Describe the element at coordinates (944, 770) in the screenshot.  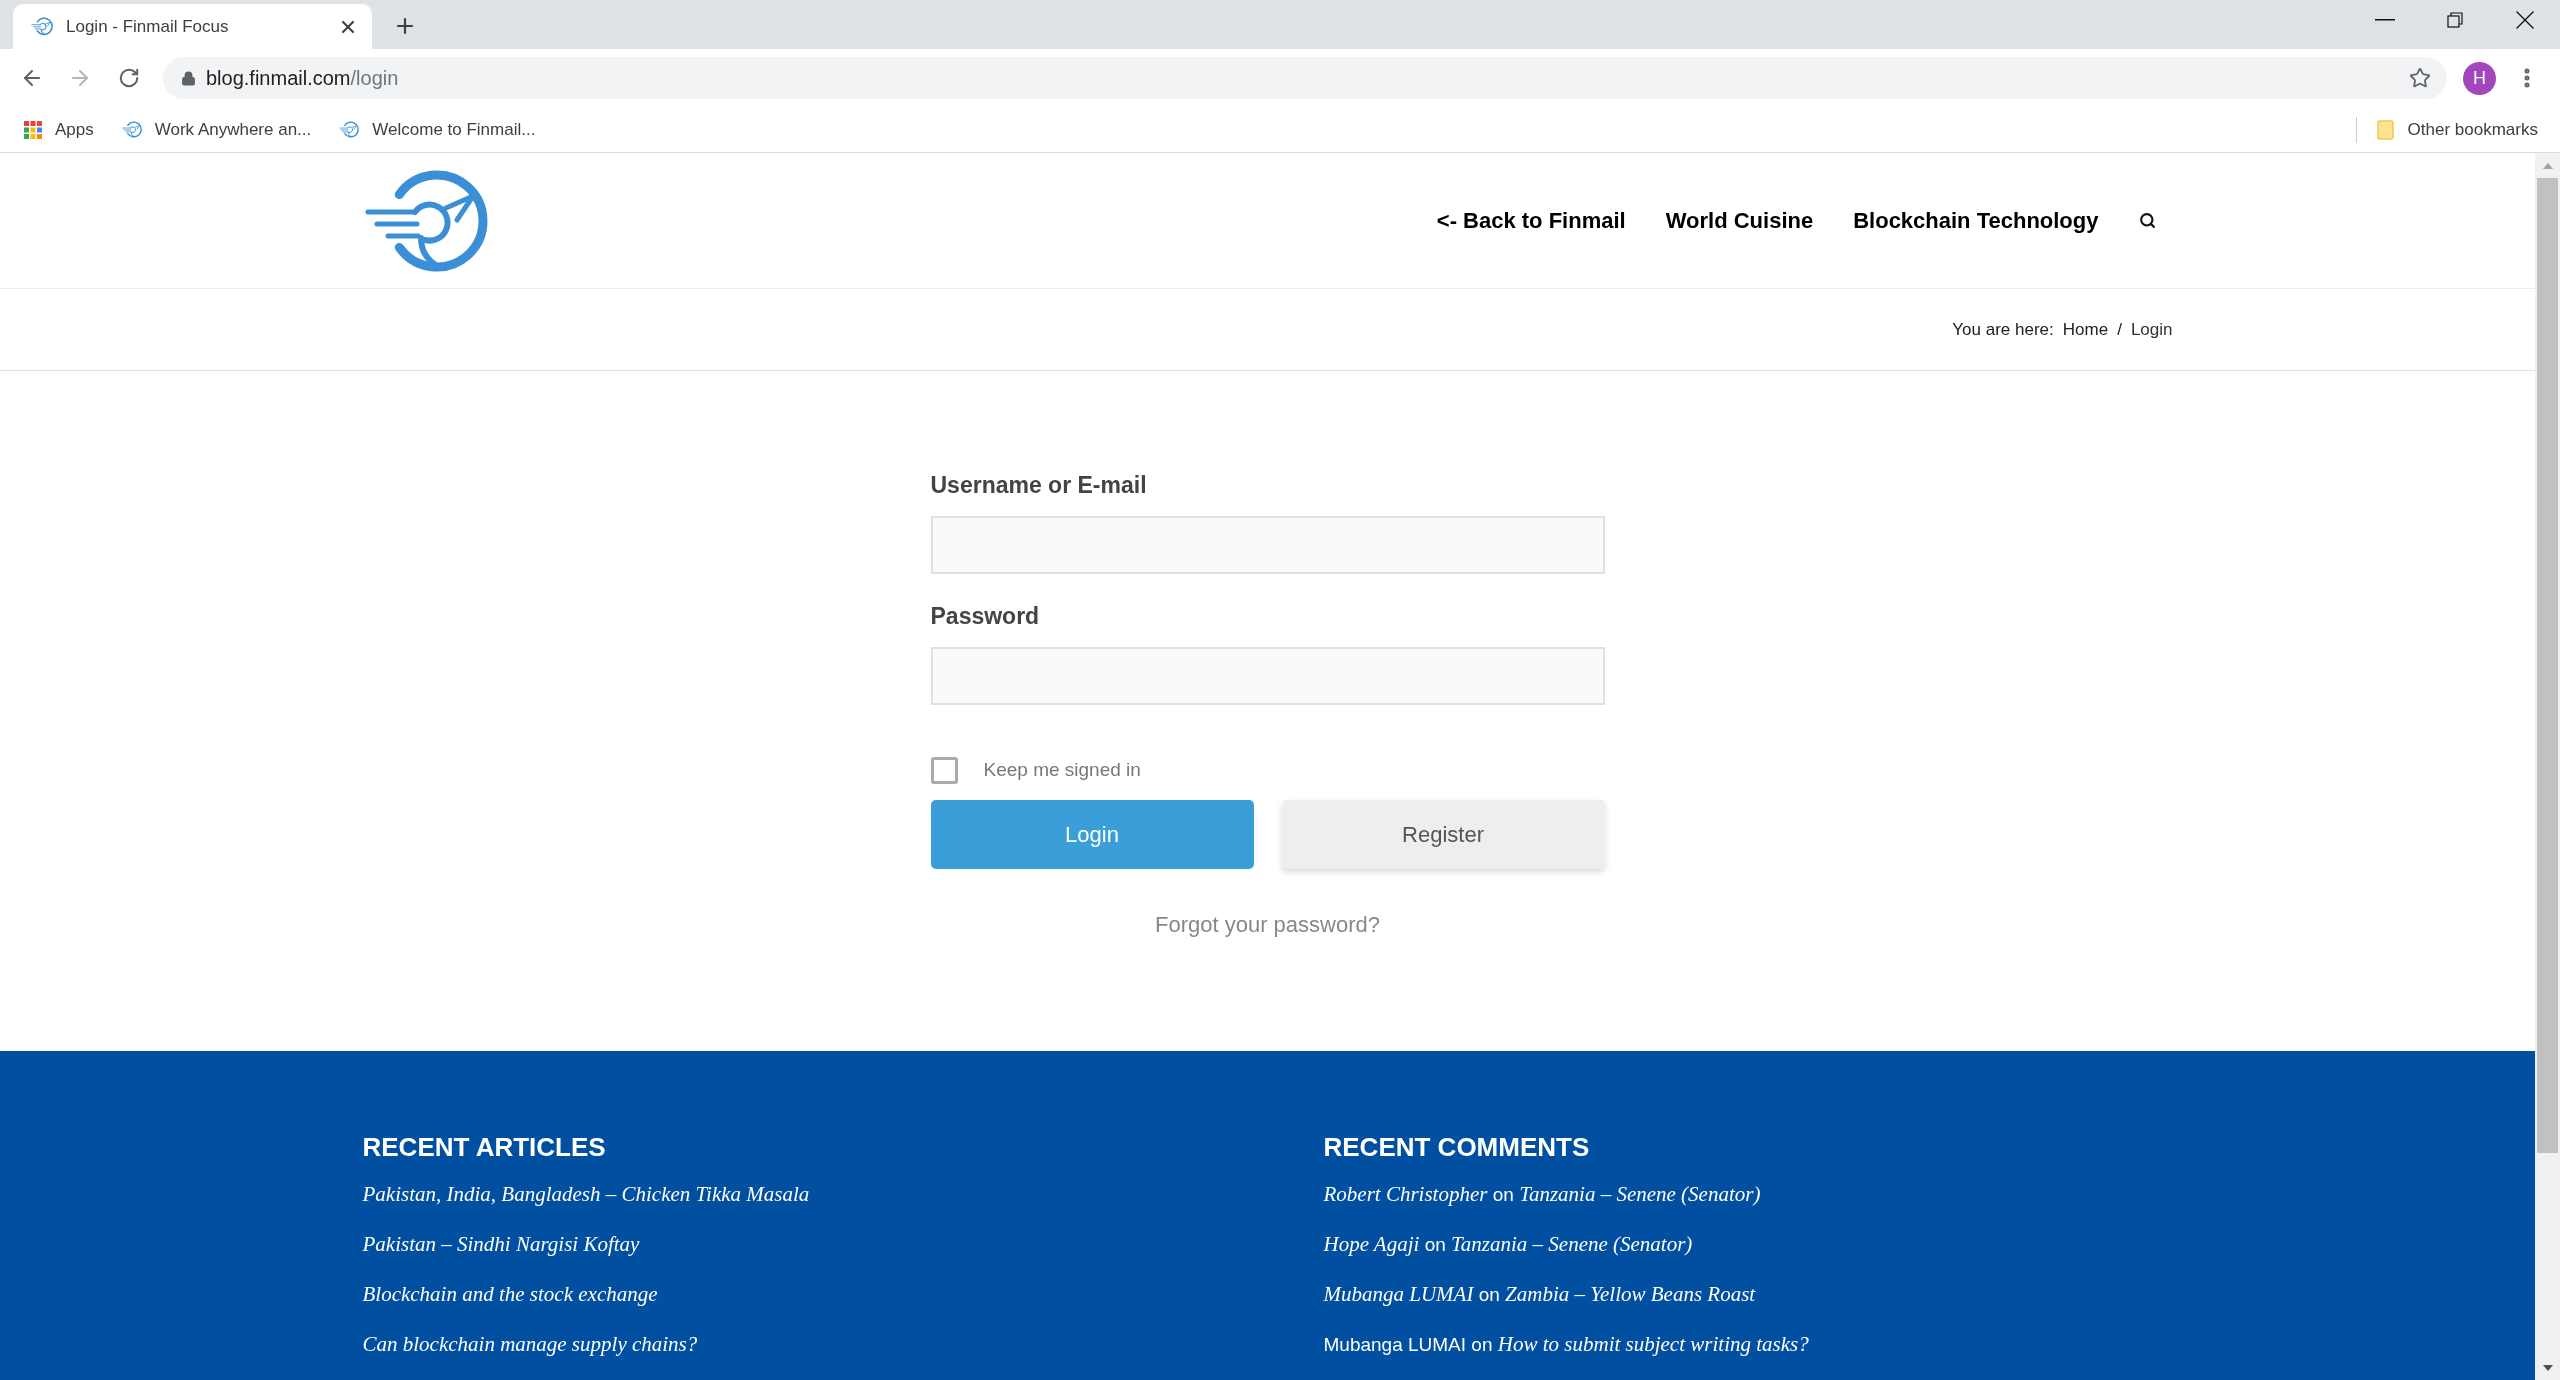
I see `remember-checkbox` at that location.